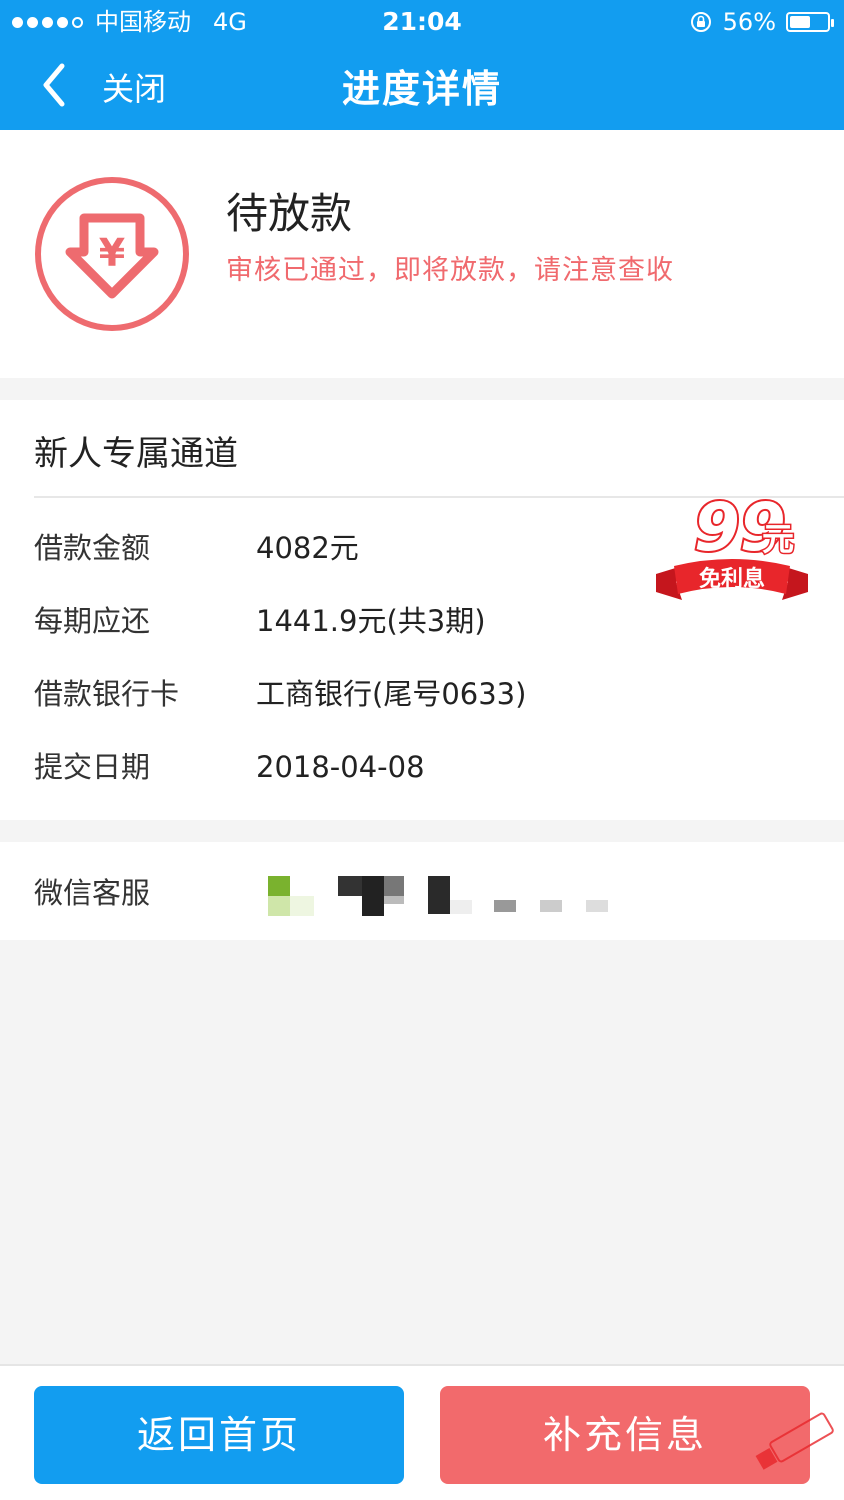 The height and width of the screenshot is (1500, 844). What do you see at coordinates (92, 893) in the screenshot?
I see `wechat-label: 微信客服` at bounding box center [92, 893].